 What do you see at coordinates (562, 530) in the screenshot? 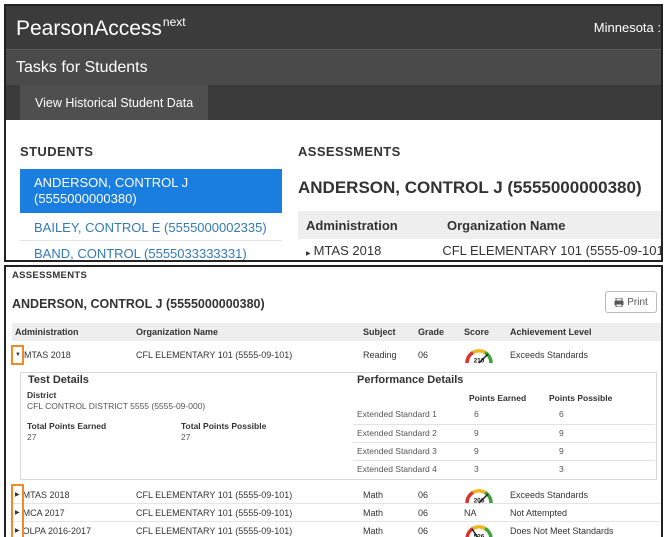
I see `cell-achievement: Does Not Meet Standards` at bounding box center [562, 530].